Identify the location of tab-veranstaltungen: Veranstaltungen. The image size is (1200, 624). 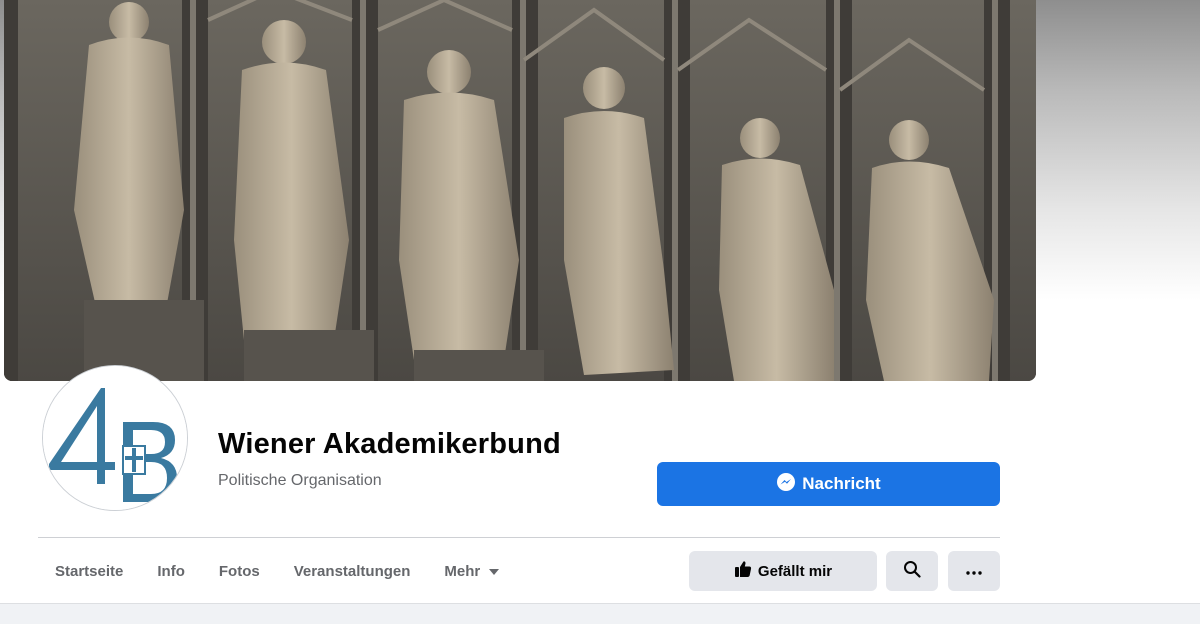
(352, 571).